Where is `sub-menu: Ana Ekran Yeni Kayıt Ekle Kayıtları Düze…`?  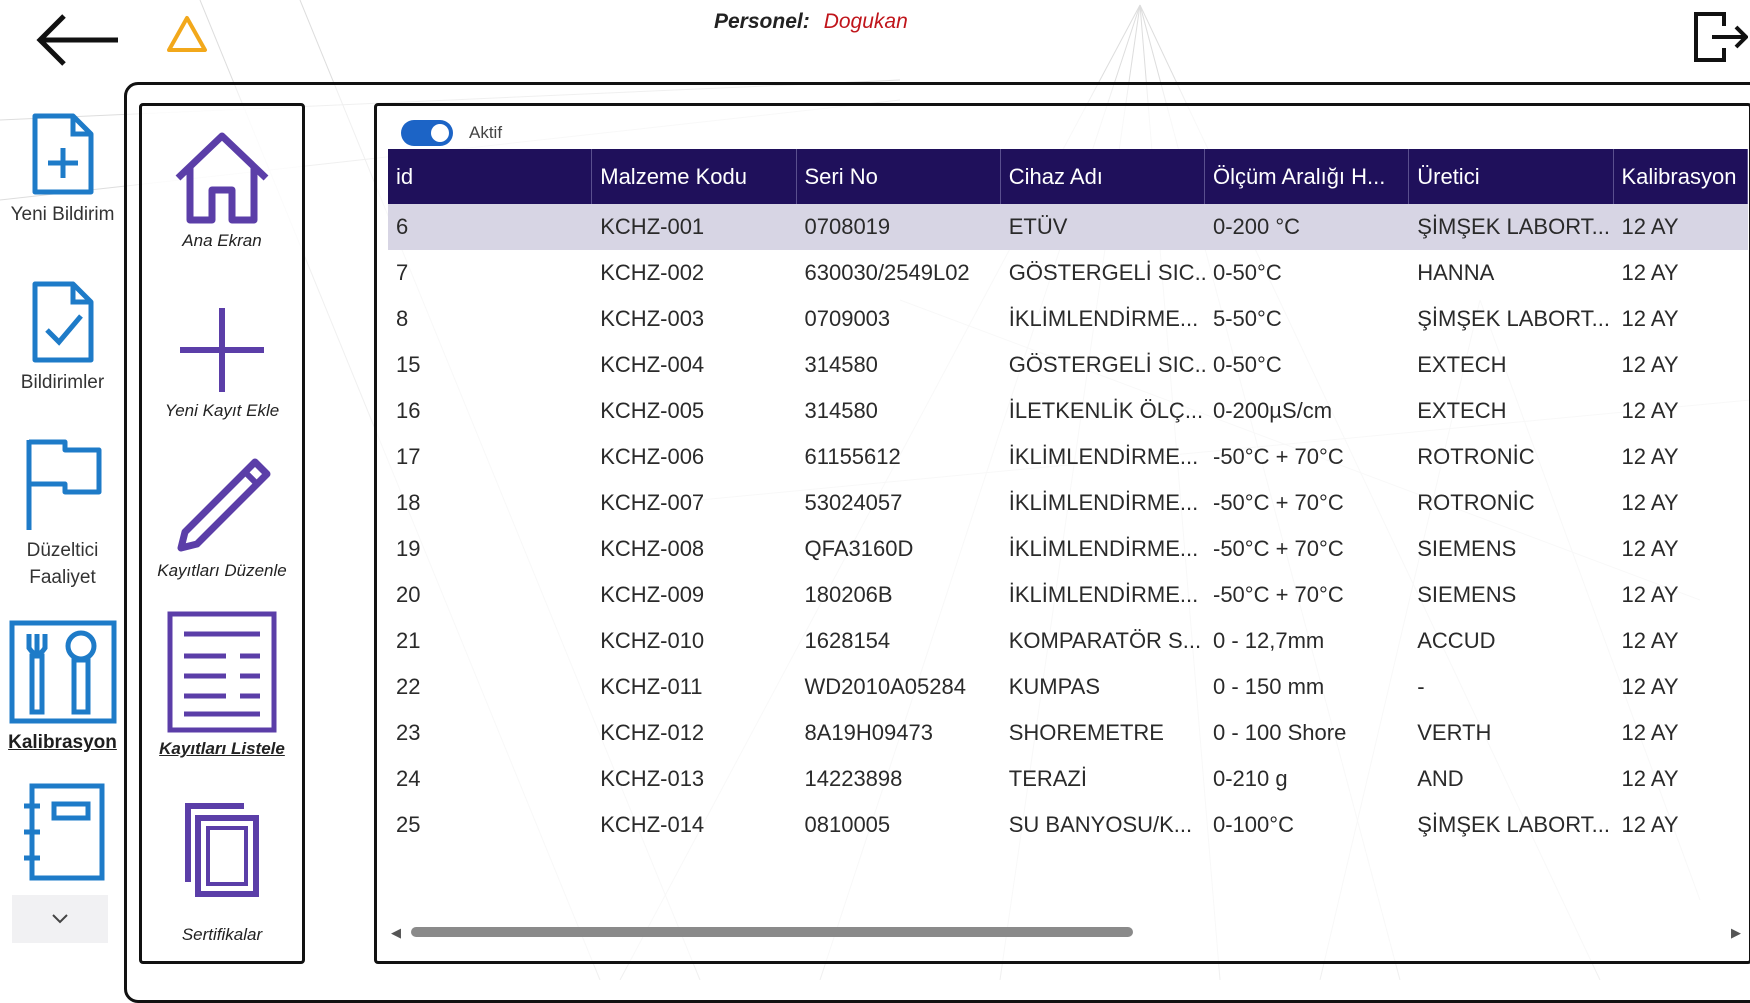 sub-menu: Ana Ekran Yeni Kayıt Ekle Kayıtları Düze… is located at coordinates (222, 533).